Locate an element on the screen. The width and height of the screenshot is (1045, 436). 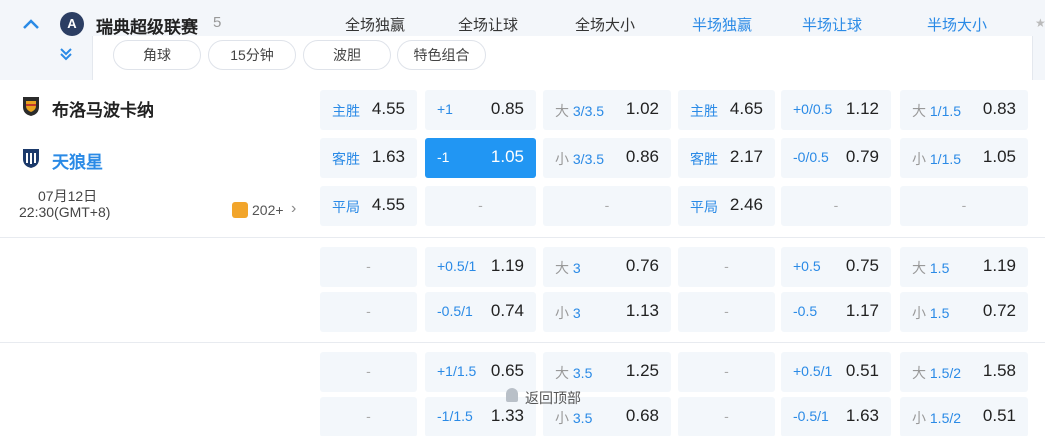
odds-cell: -0.5 1.17 is located at coordinates (836, 312).